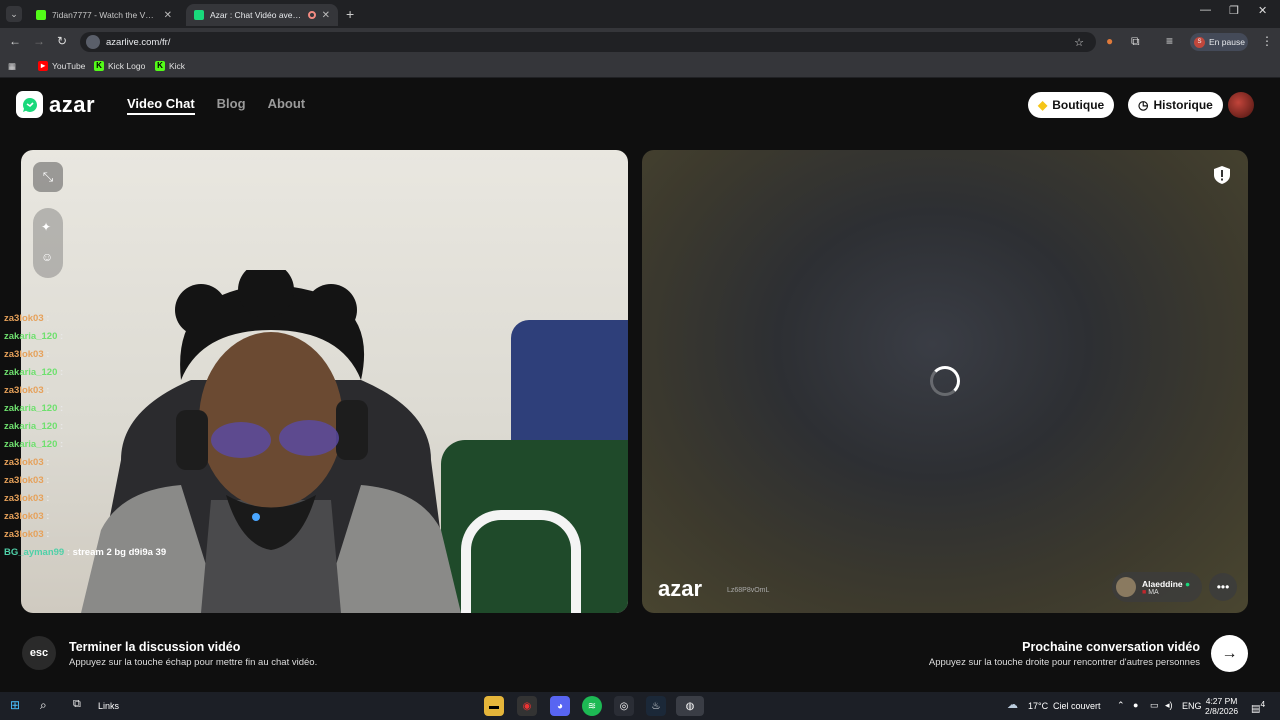 This screenshot has width=1280, height=720. What do you see at coordinates (1162, 583) in the screenshot?
I see `peer-name: Alaeddine` at bounding box center [1162, 583].